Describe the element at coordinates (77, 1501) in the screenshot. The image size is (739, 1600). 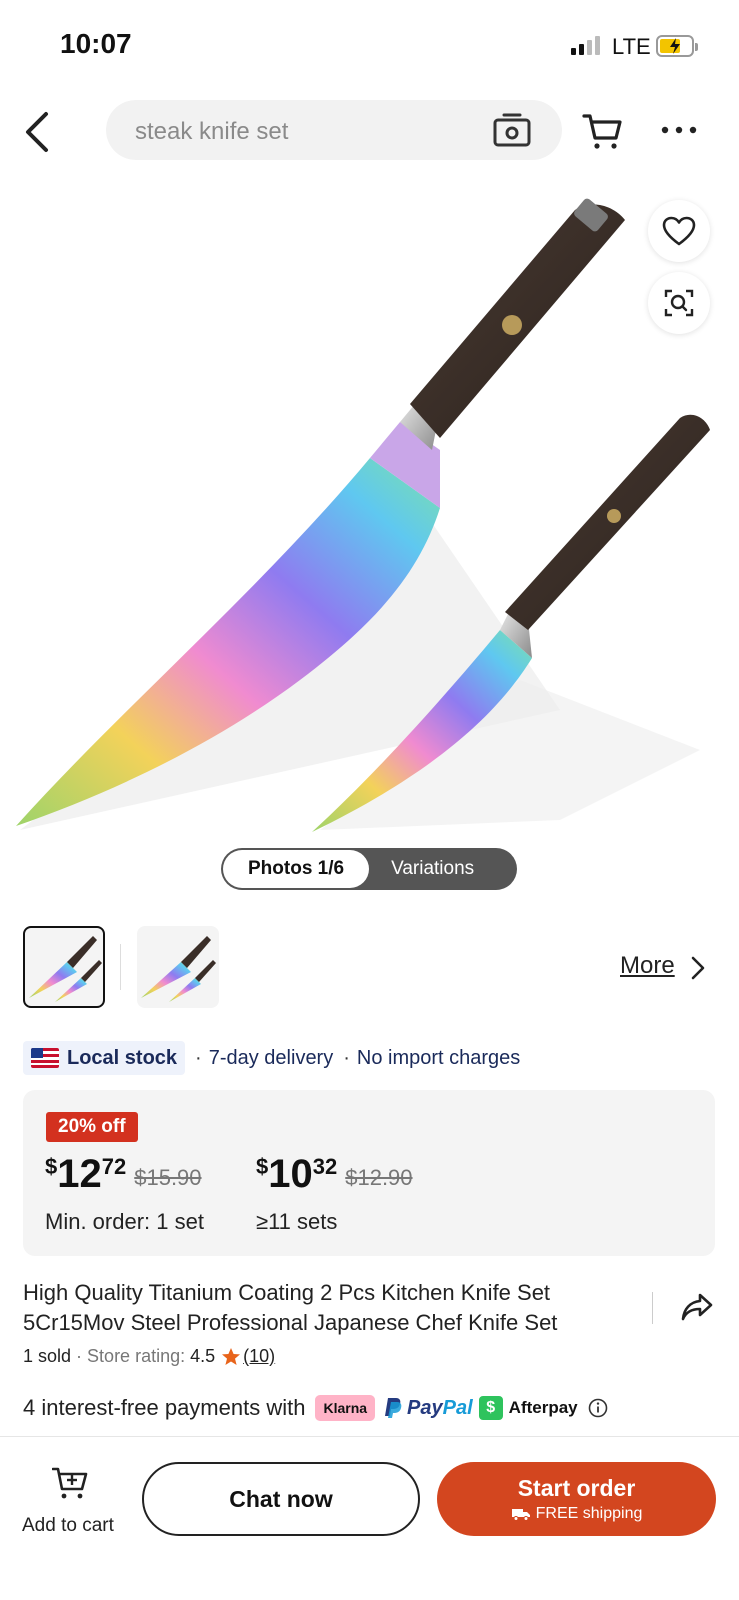
I see `add-to-cart-button: Add to cart` at that location.